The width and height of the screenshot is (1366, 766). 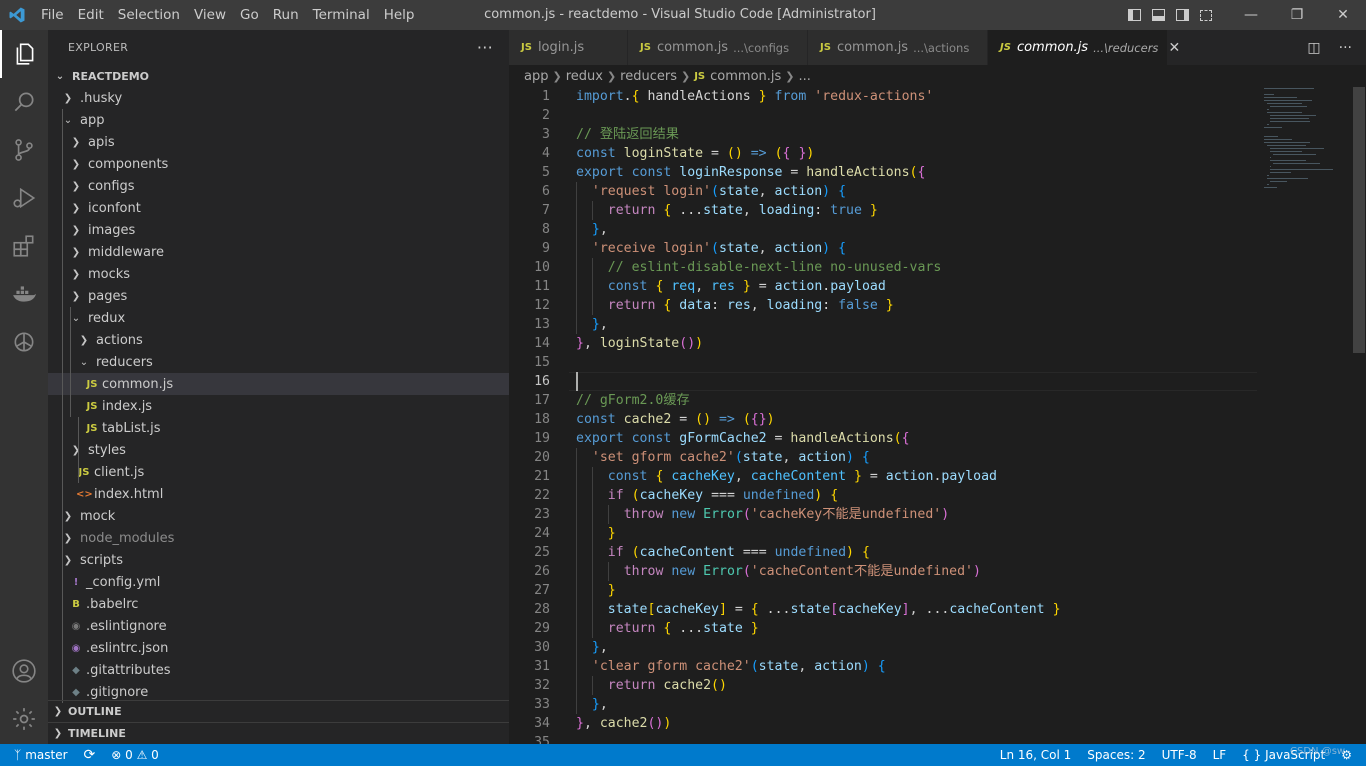 What do you see at coordinates (884, 362) in the screenshot?
I see `code-line: 15` at bounding box center [884, 362].